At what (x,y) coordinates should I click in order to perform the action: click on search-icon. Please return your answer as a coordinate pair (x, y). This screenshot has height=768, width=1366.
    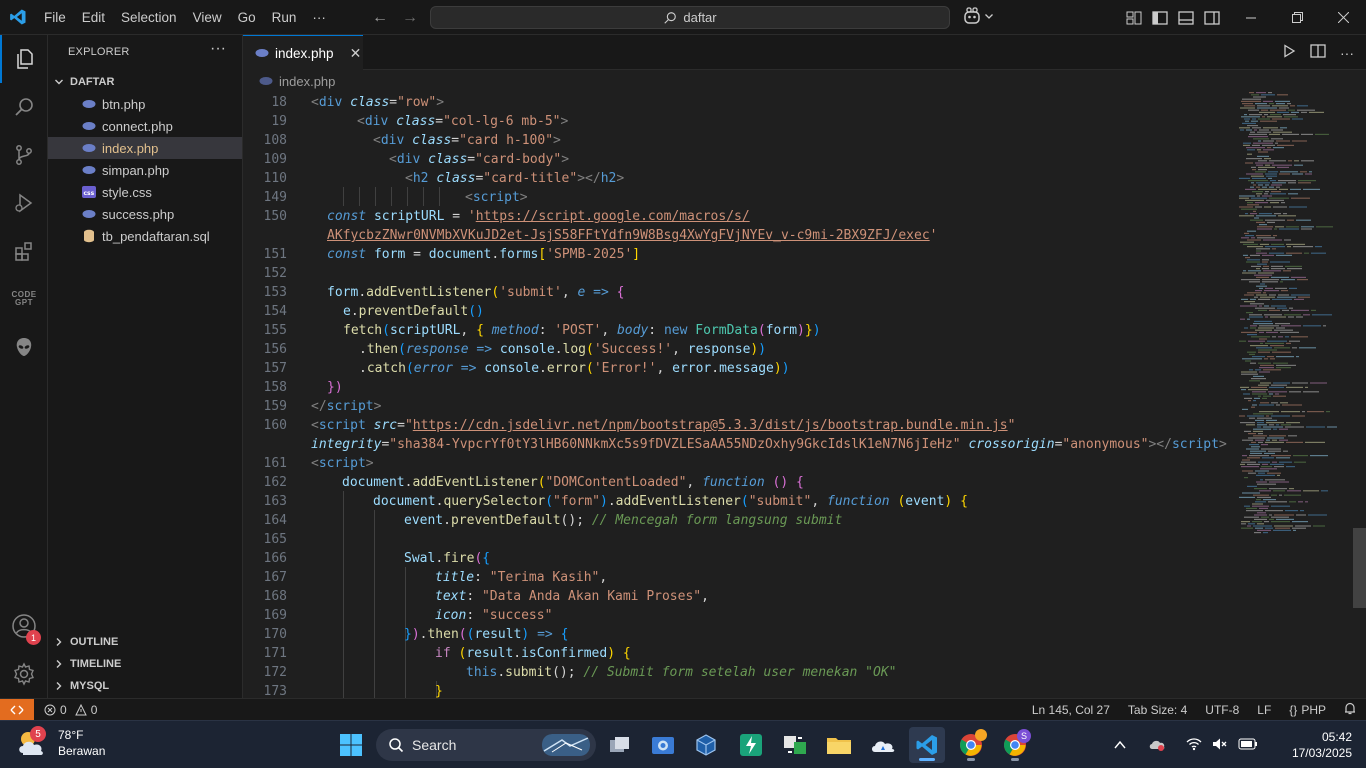
    Looking at the image, I should click on (24, 107).